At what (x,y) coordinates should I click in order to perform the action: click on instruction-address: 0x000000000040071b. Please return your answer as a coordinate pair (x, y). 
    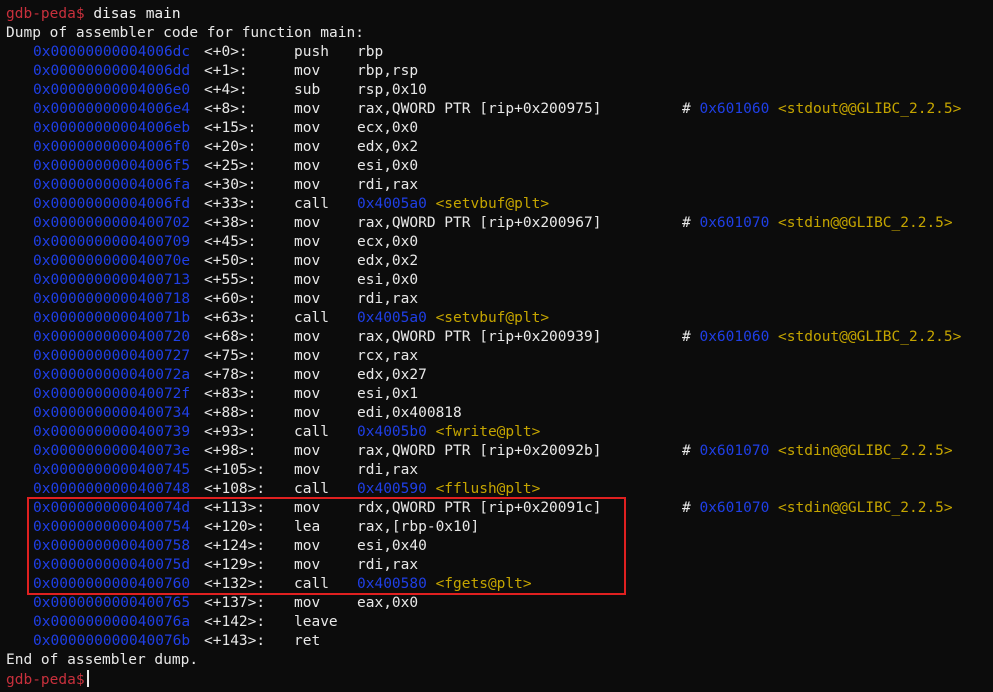
    Looking at the image, I should click on (112, 318).